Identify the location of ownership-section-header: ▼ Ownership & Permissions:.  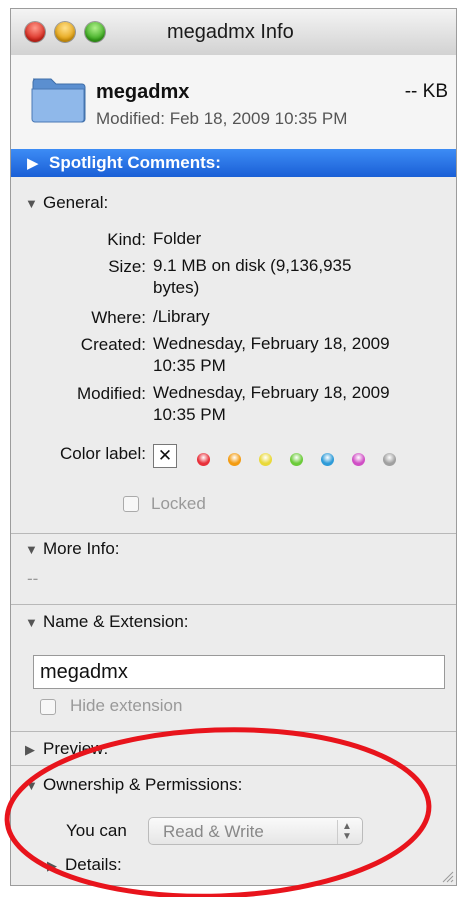
(133, 785).